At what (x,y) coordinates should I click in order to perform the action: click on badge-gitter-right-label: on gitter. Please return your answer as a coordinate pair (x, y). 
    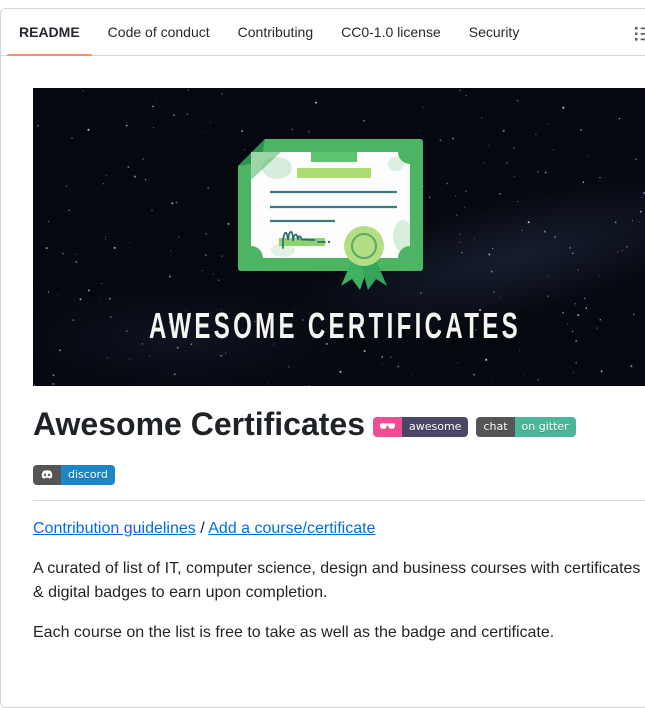
    Looking at the image, I should click on (545, 427).